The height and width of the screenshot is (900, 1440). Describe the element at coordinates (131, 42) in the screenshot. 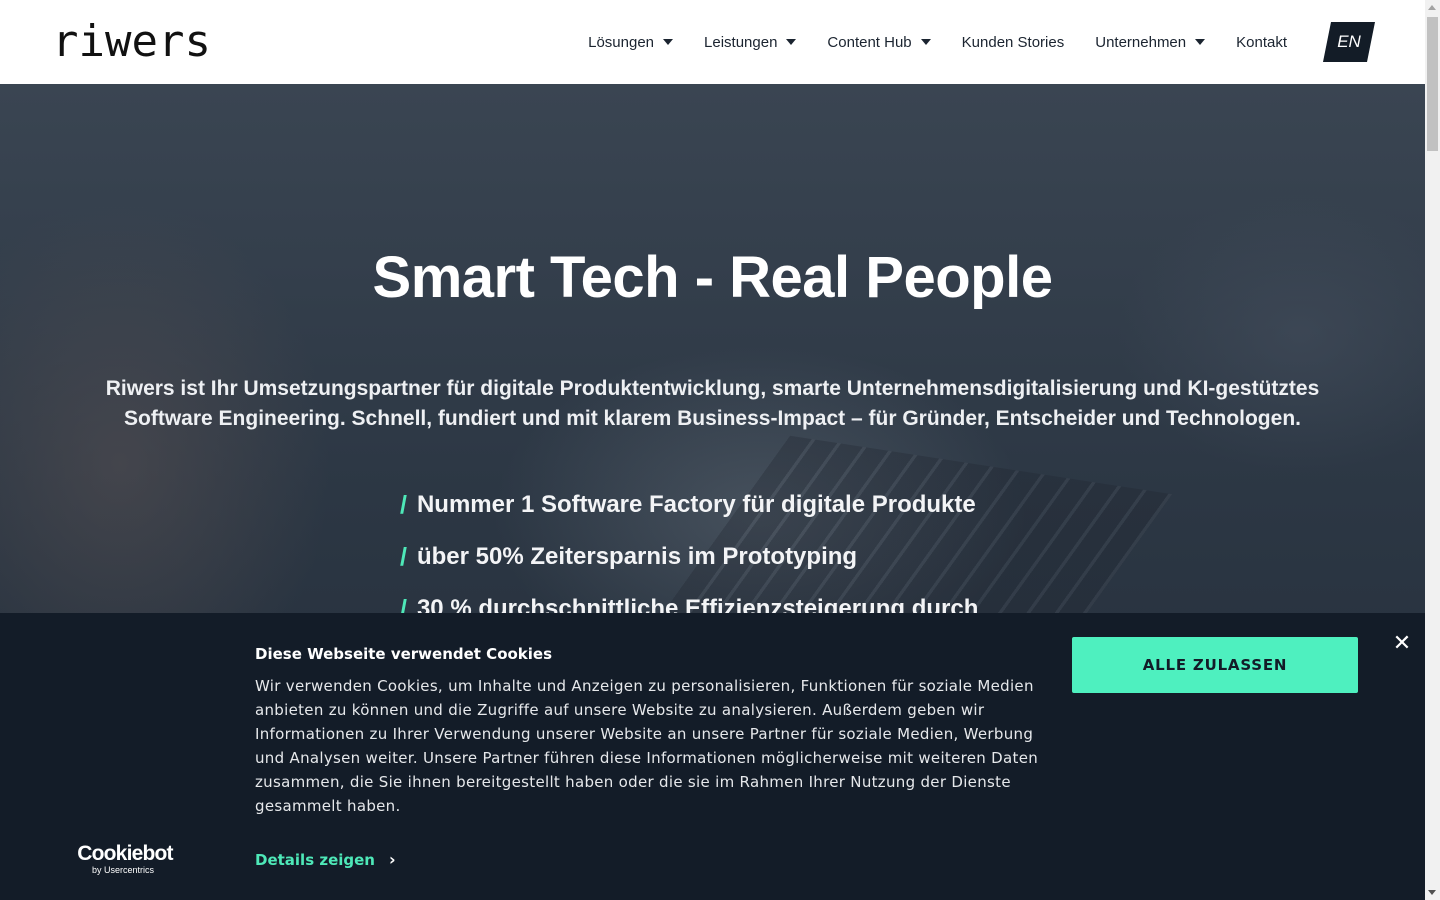

I see `riwers-logo: riwers` at that location.